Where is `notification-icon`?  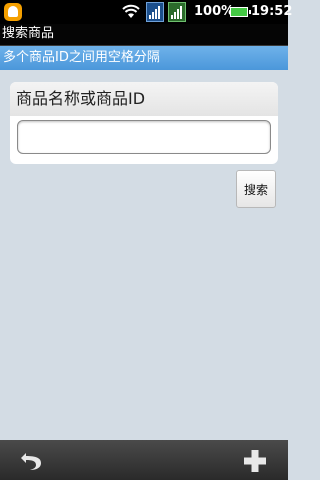
notification-icon is located at coordinates (13, 12).